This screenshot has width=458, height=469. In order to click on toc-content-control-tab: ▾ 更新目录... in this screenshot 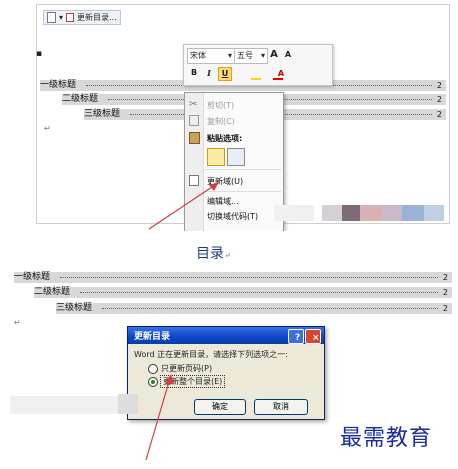, I will do `click(82, 17)`.